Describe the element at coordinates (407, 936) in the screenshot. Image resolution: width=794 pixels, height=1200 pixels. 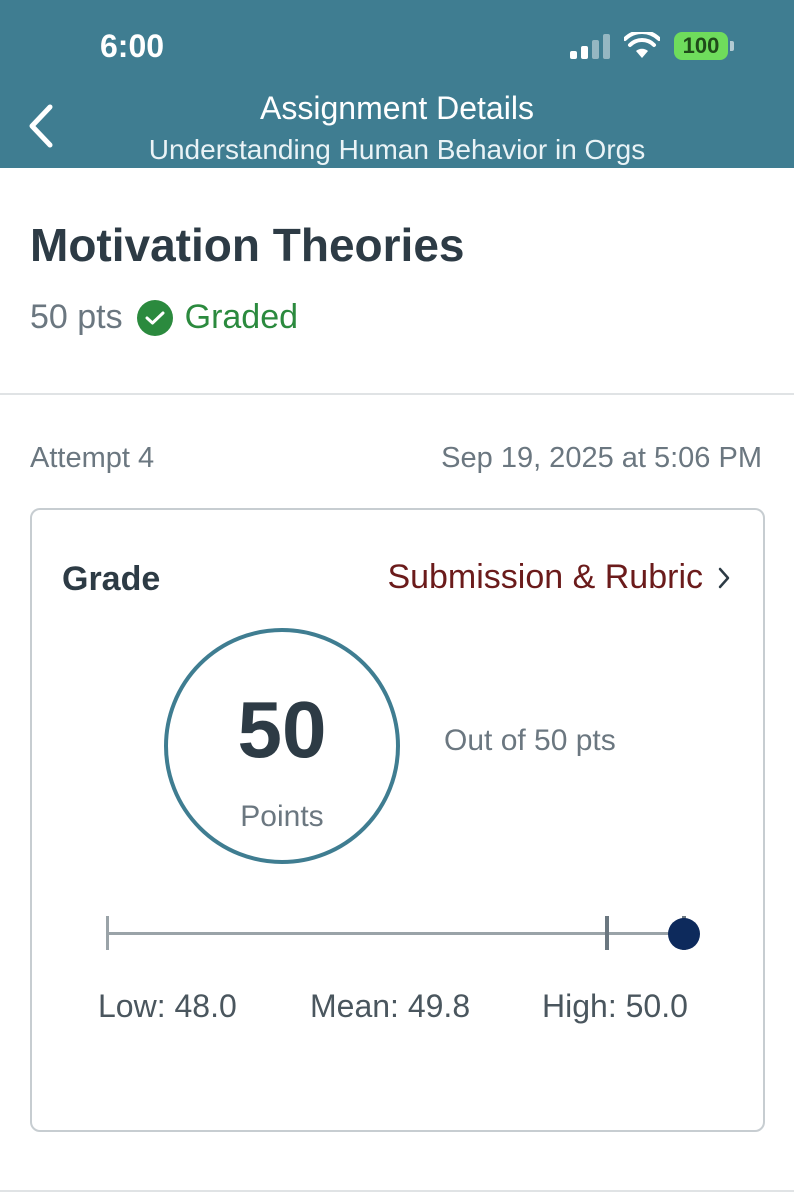
I see `score-distribution` at that location.